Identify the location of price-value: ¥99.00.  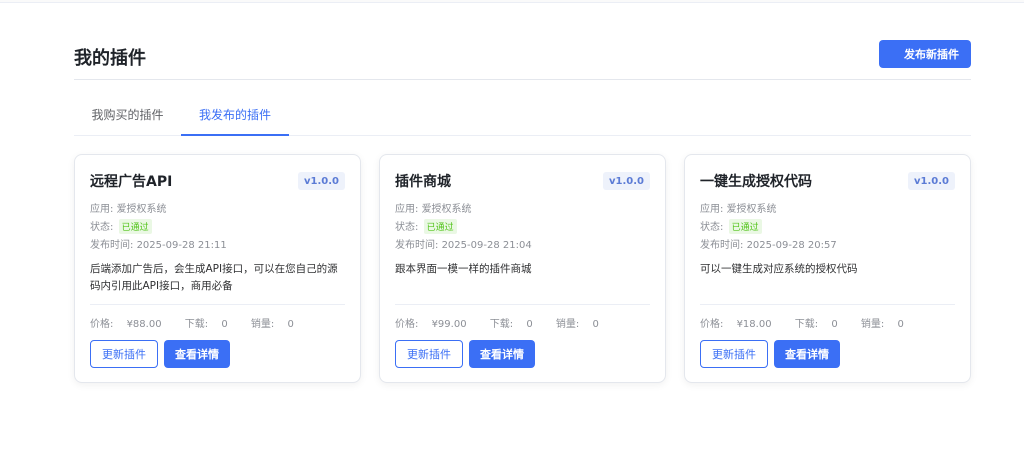
(449, 324).